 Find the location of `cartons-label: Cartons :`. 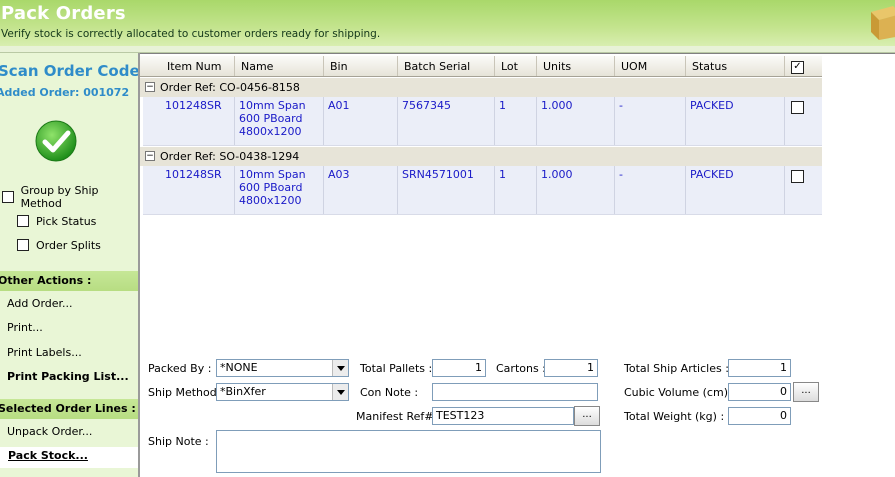

cartons-label: Cartons : is located at coordinates (521, 368).